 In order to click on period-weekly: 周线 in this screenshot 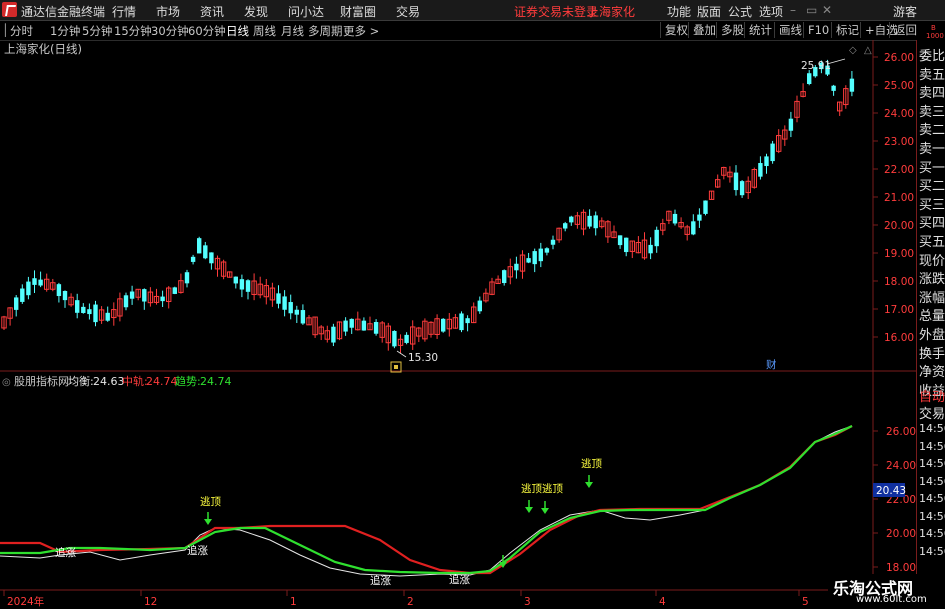, I will do `click(264, 31)`.